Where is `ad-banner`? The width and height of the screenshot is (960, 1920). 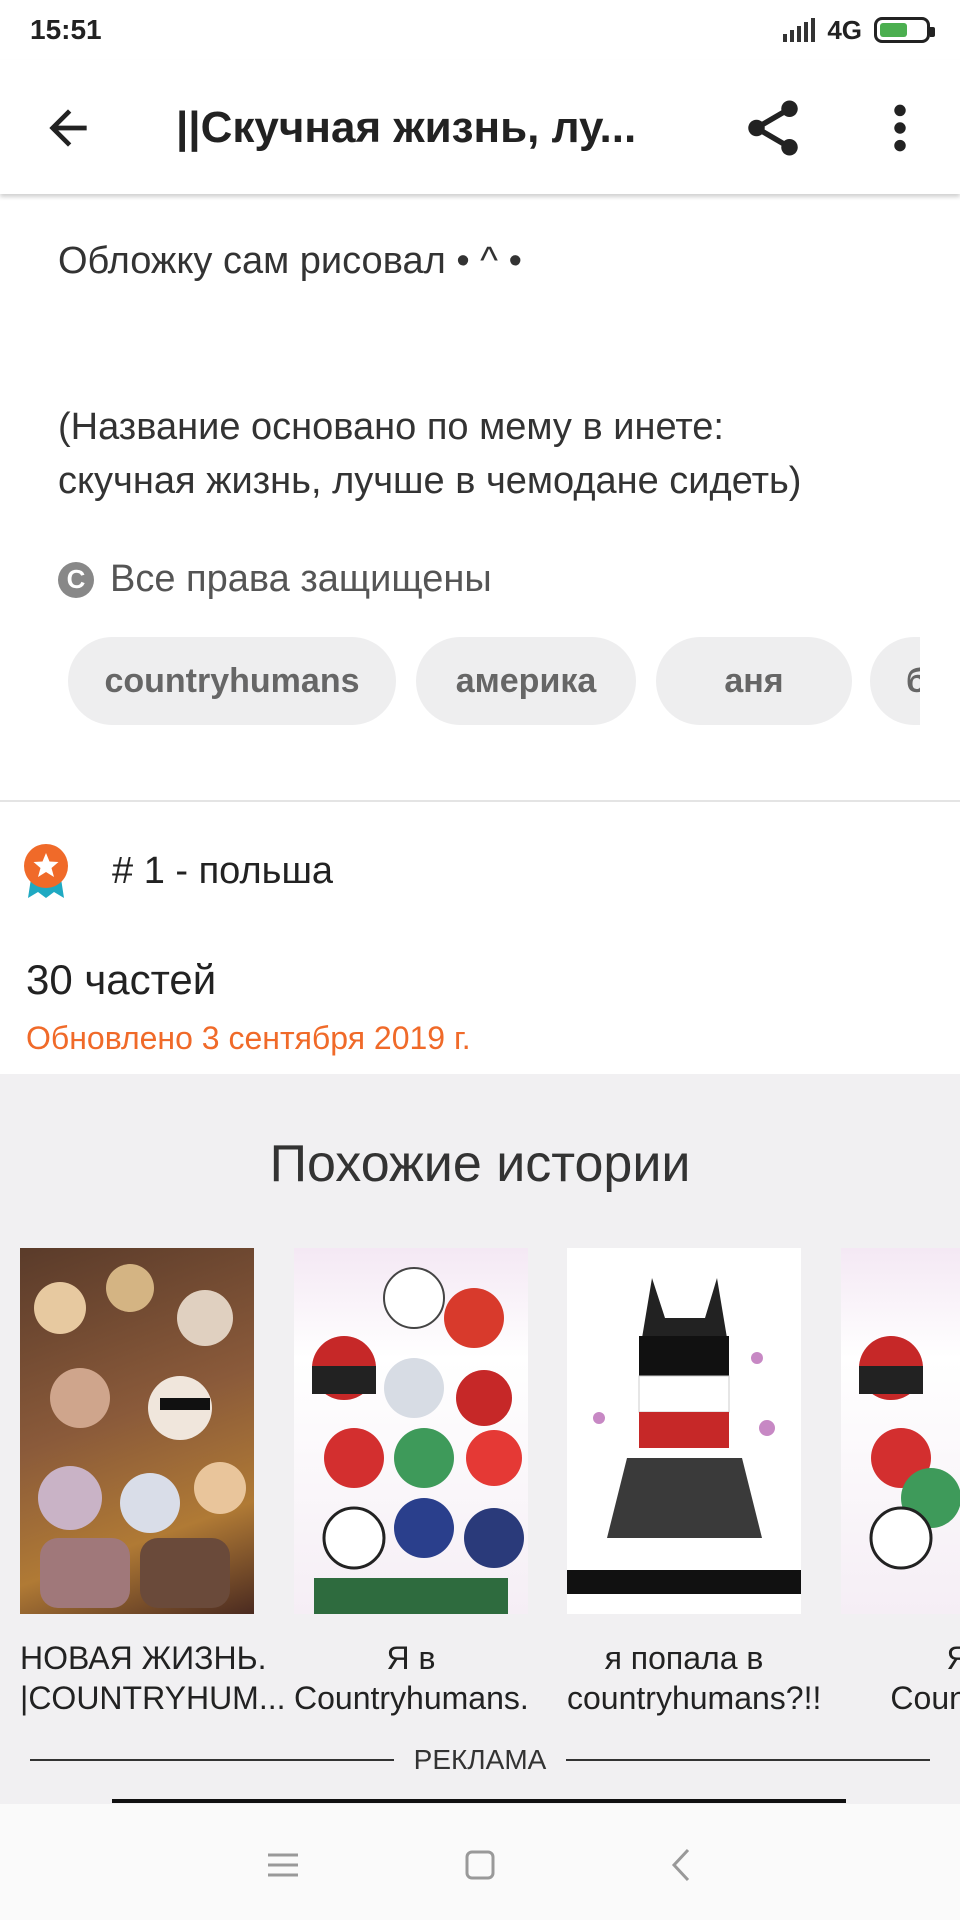
ad-banner is located at coordinates (479, 1801).